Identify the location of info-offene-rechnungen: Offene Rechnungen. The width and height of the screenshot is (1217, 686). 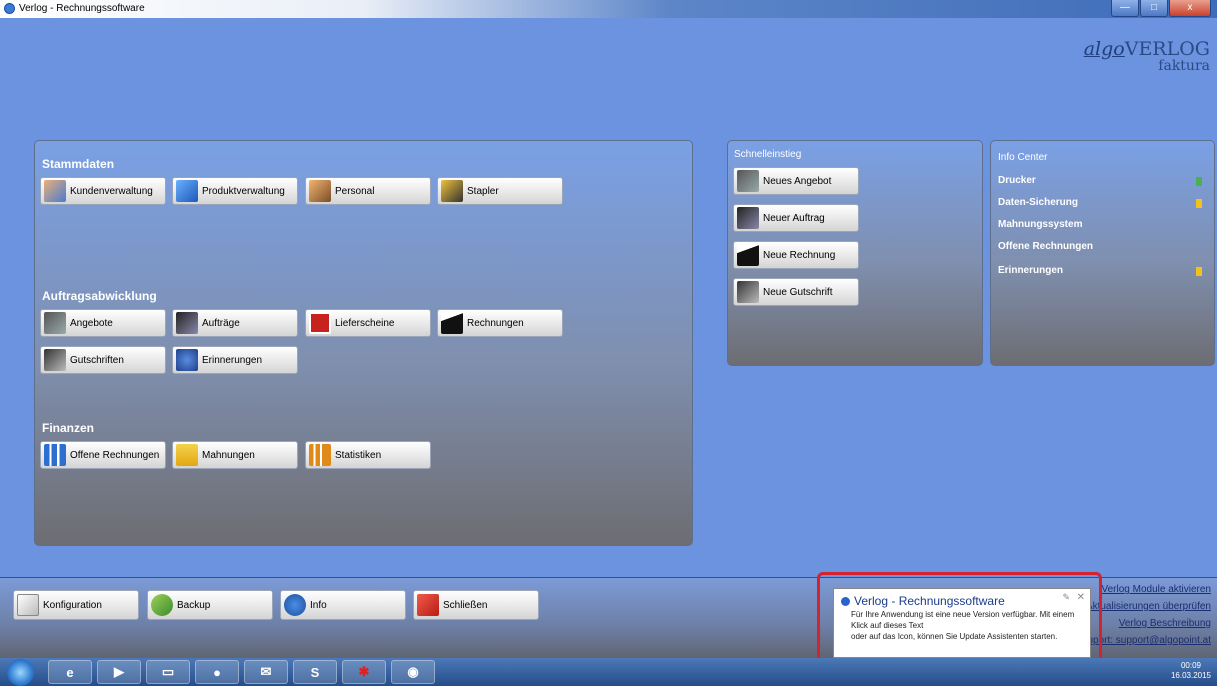
(1045, 246).